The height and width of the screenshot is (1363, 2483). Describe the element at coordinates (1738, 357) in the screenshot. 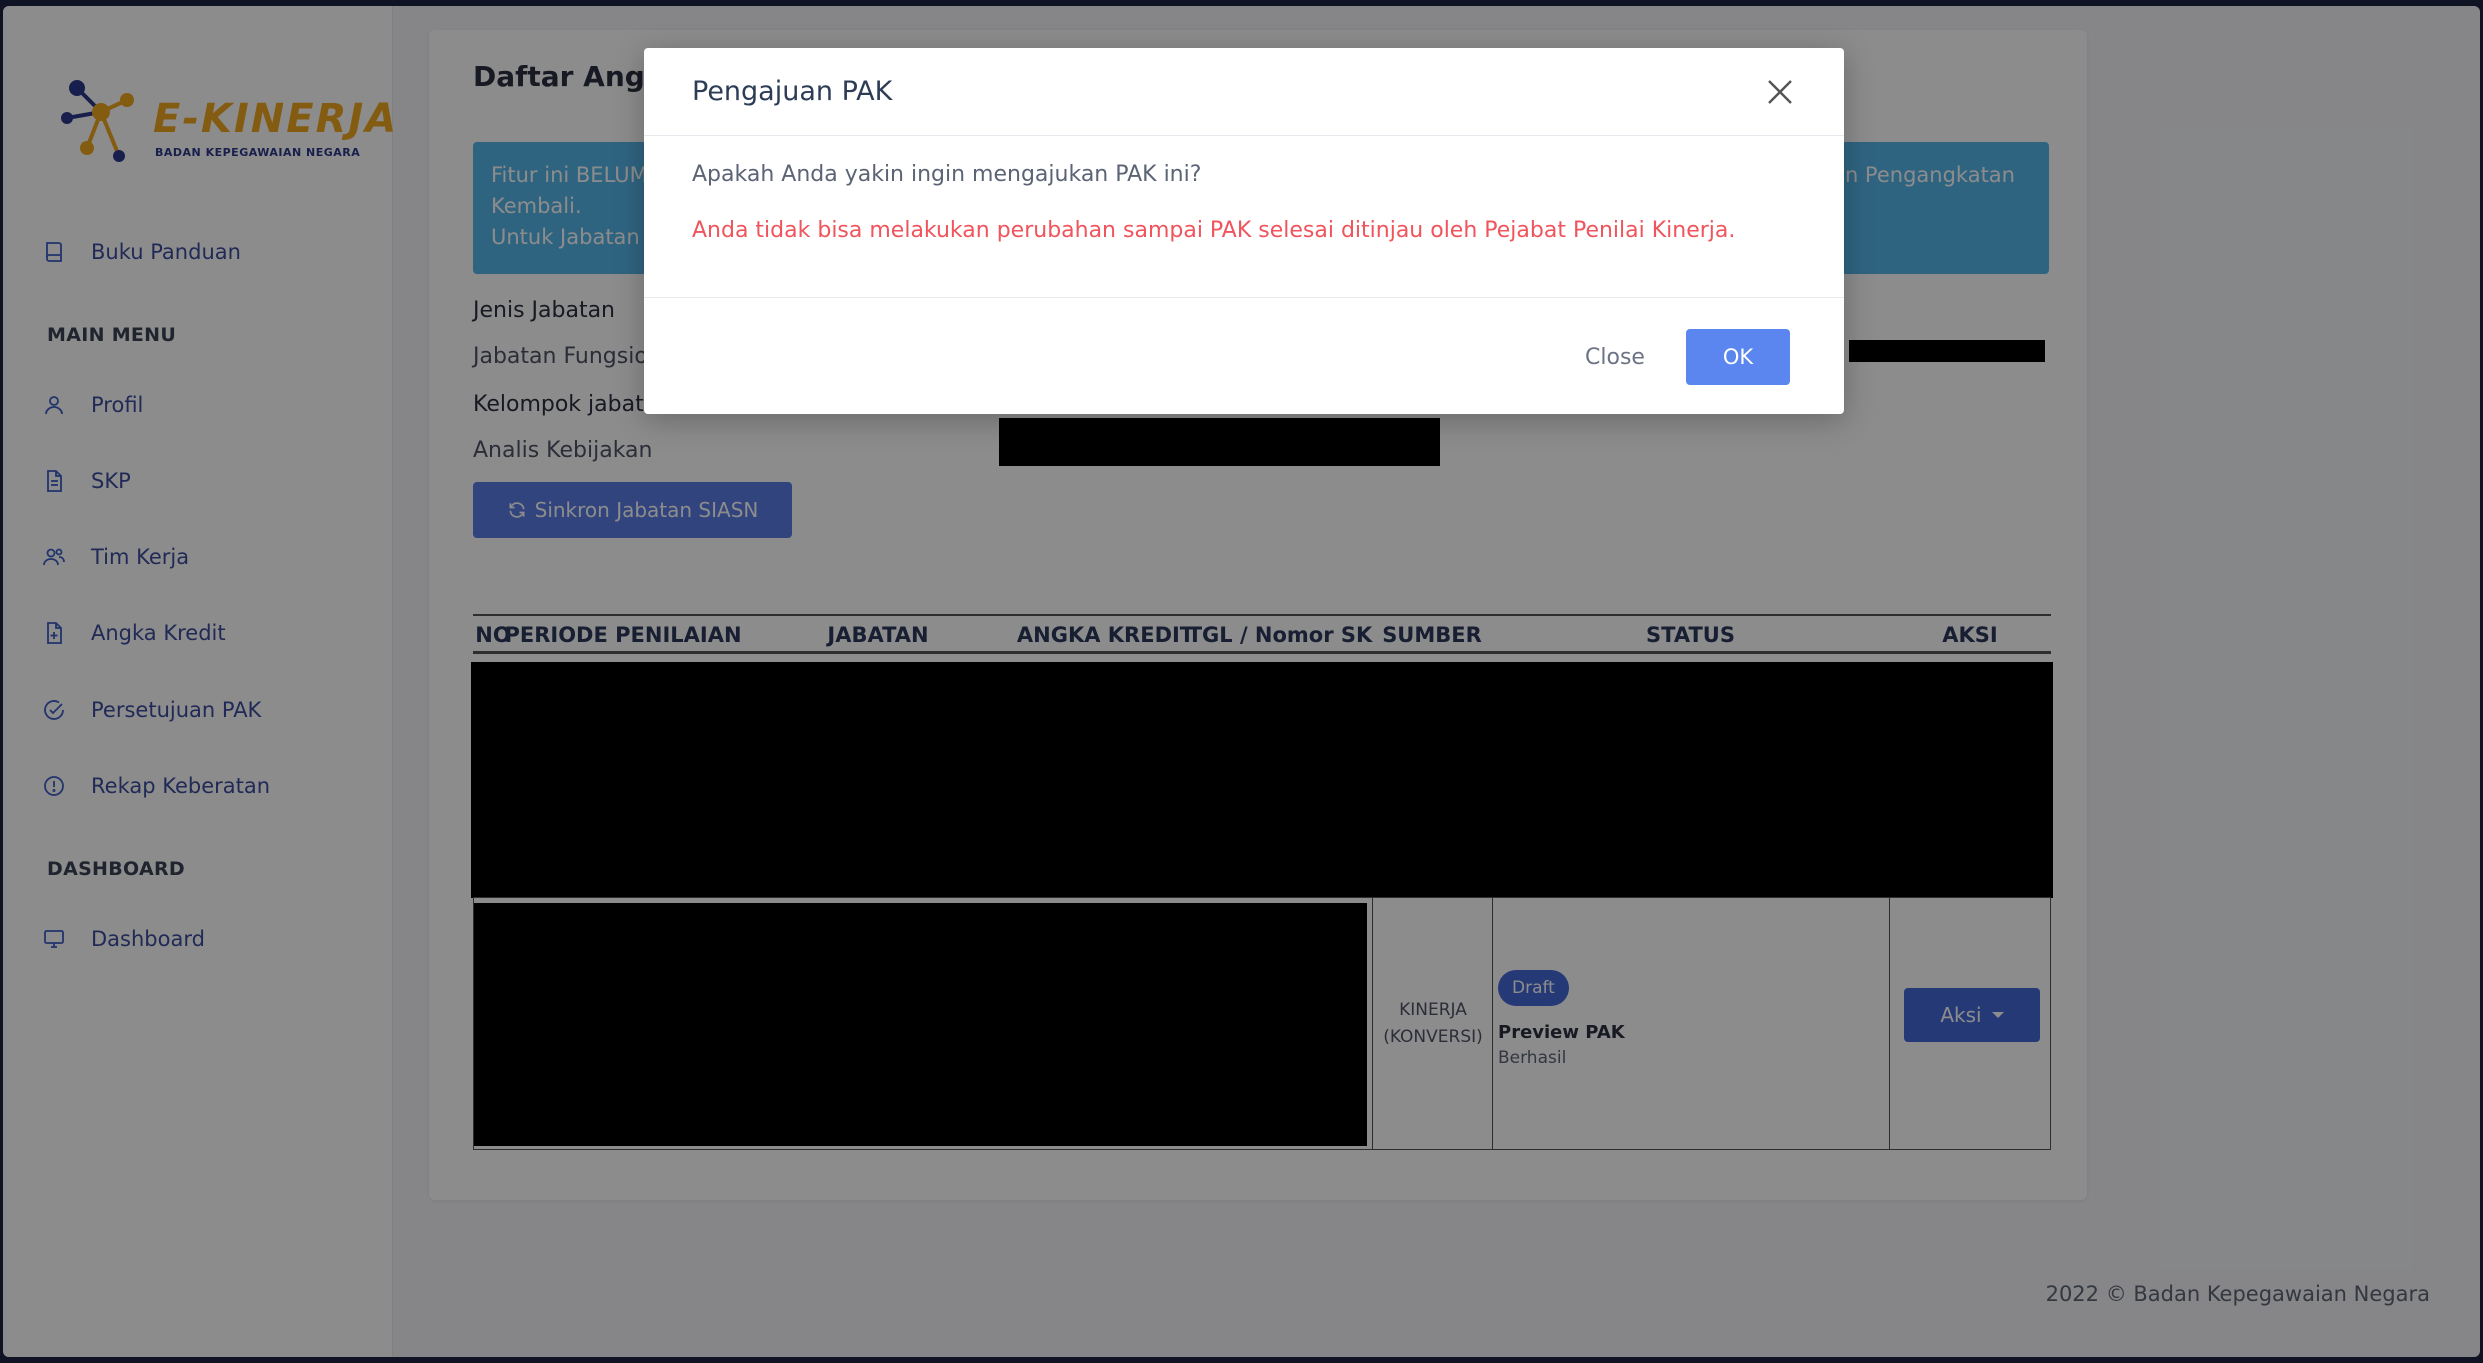

I see `ok-button: OK` at that location.